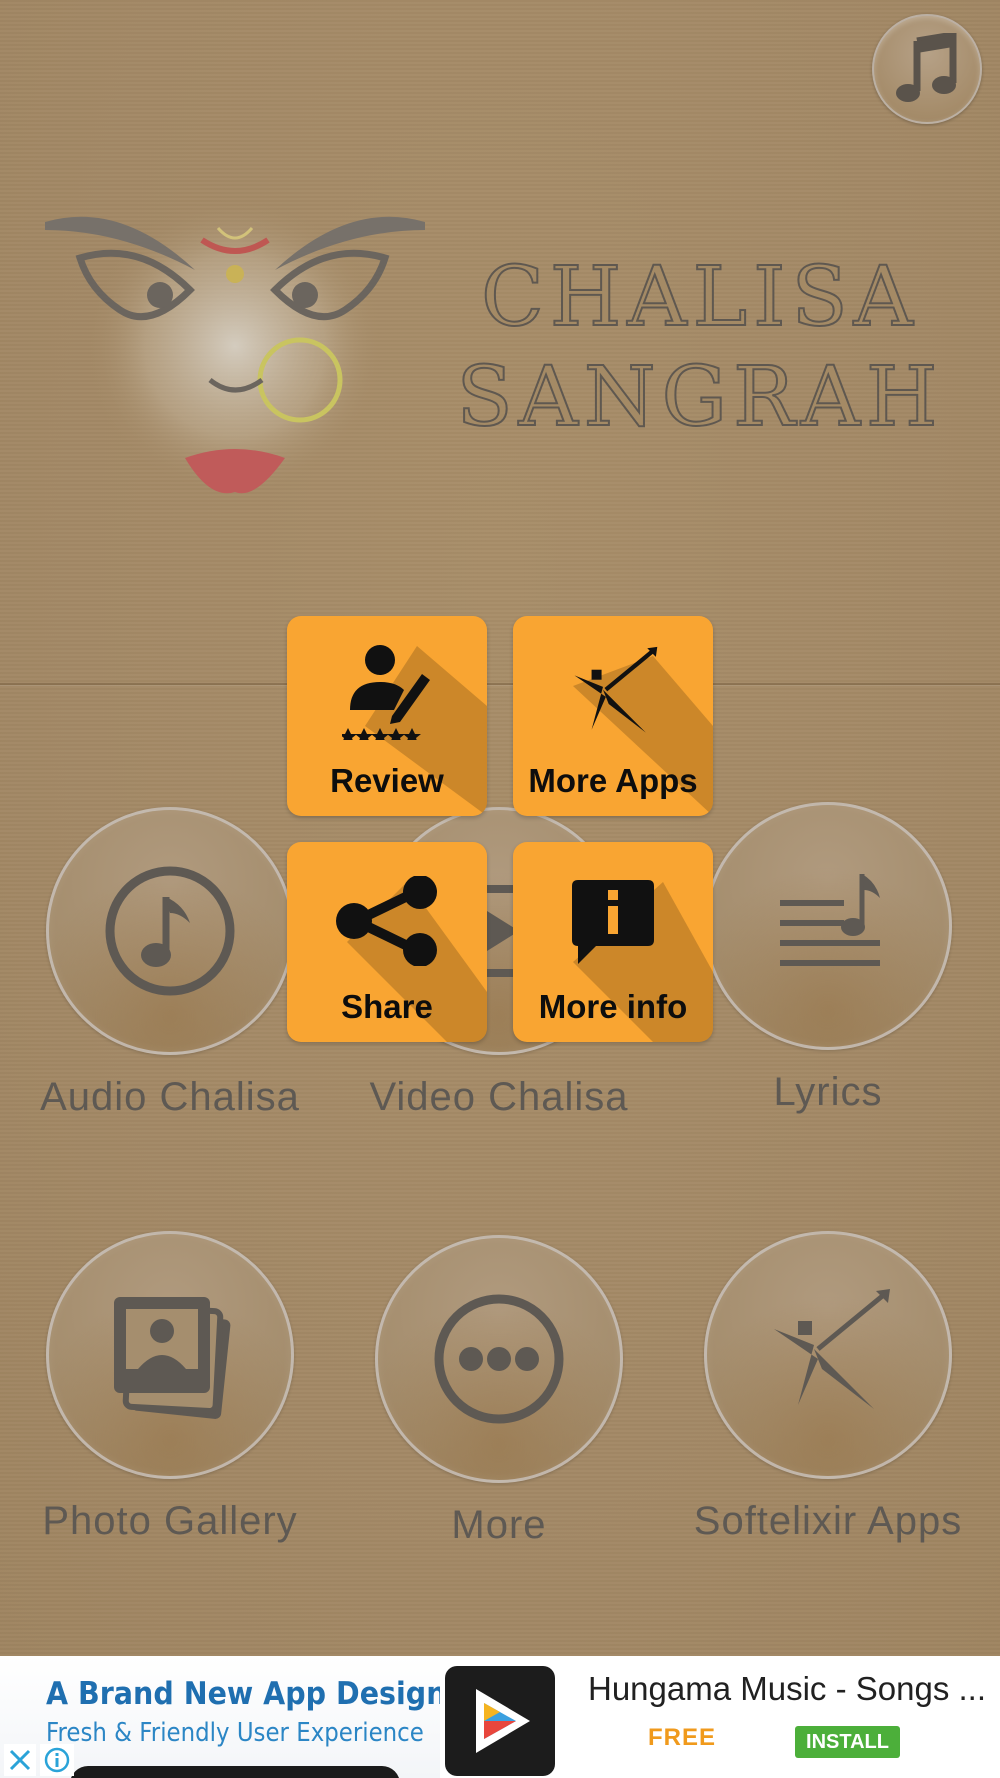 Image resolution: width=1000 pixels, height=1778 pixels. Describe the element at coordinates (386, 921) in the screenshot. I see `share-icon` at that location.